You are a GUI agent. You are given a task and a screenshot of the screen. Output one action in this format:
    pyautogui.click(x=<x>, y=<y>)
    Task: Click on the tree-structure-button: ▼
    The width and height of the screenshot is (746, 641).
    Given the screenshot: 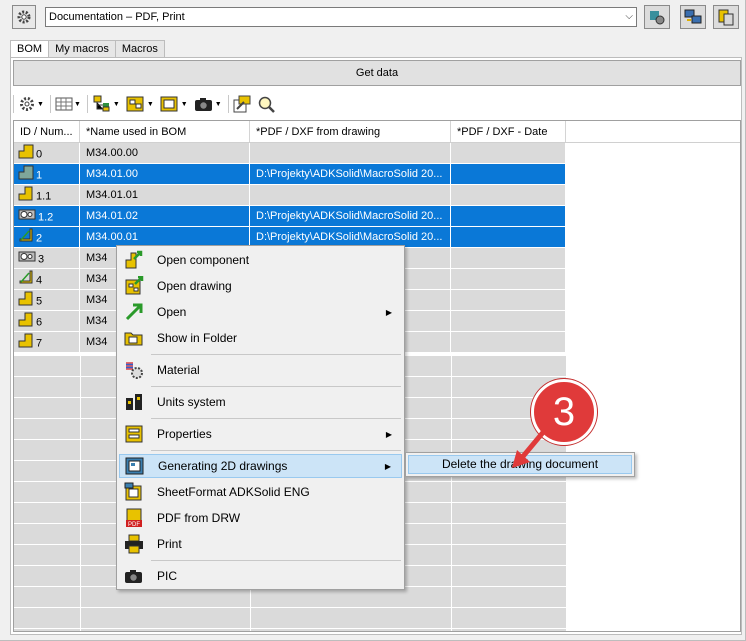 What is the action you would take?
    pyautogui.click(x=106, y=104)
    